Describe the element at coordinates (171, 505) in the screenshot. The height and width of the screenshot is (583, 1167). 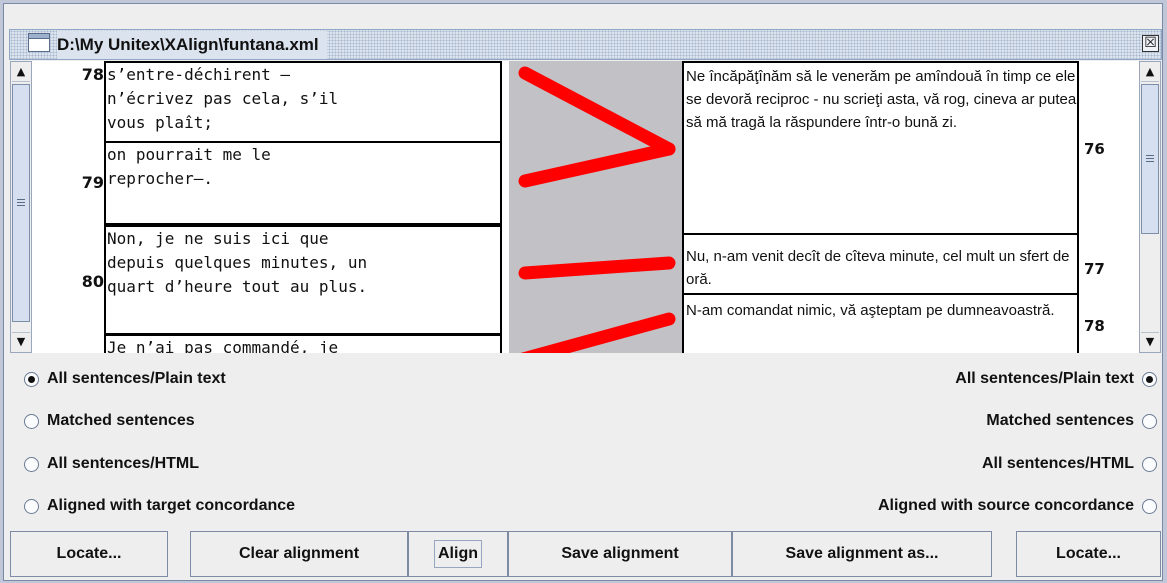
I see `option-label: Aligned with target concordance` at that location.